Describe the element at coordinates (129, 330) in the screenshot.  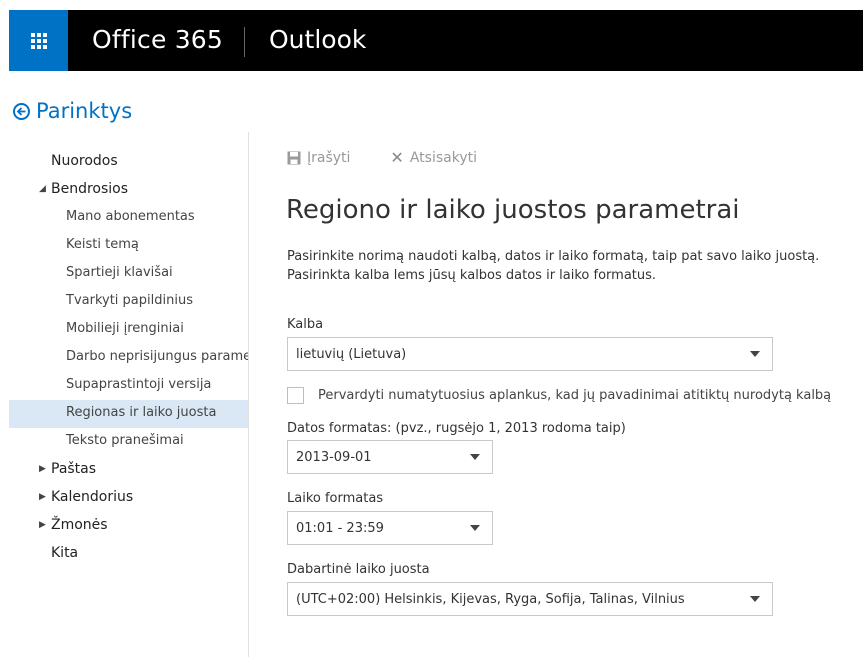
I see `nav-item-mobile-devices: Mobilieji įrenginiai` at that location.